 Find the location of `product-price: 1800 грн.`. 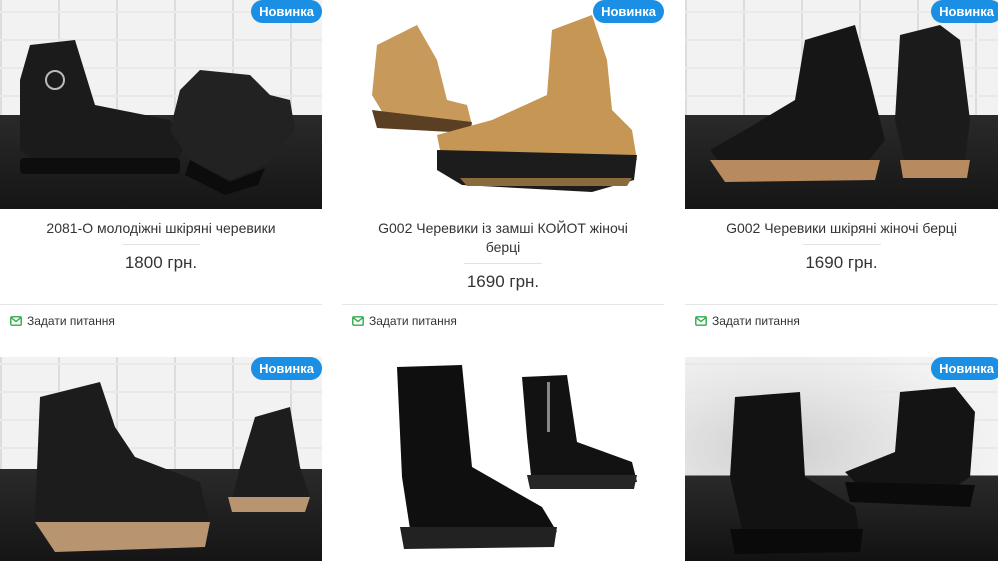

product-price: 1800 грн. is located at coordinates (161, 262).